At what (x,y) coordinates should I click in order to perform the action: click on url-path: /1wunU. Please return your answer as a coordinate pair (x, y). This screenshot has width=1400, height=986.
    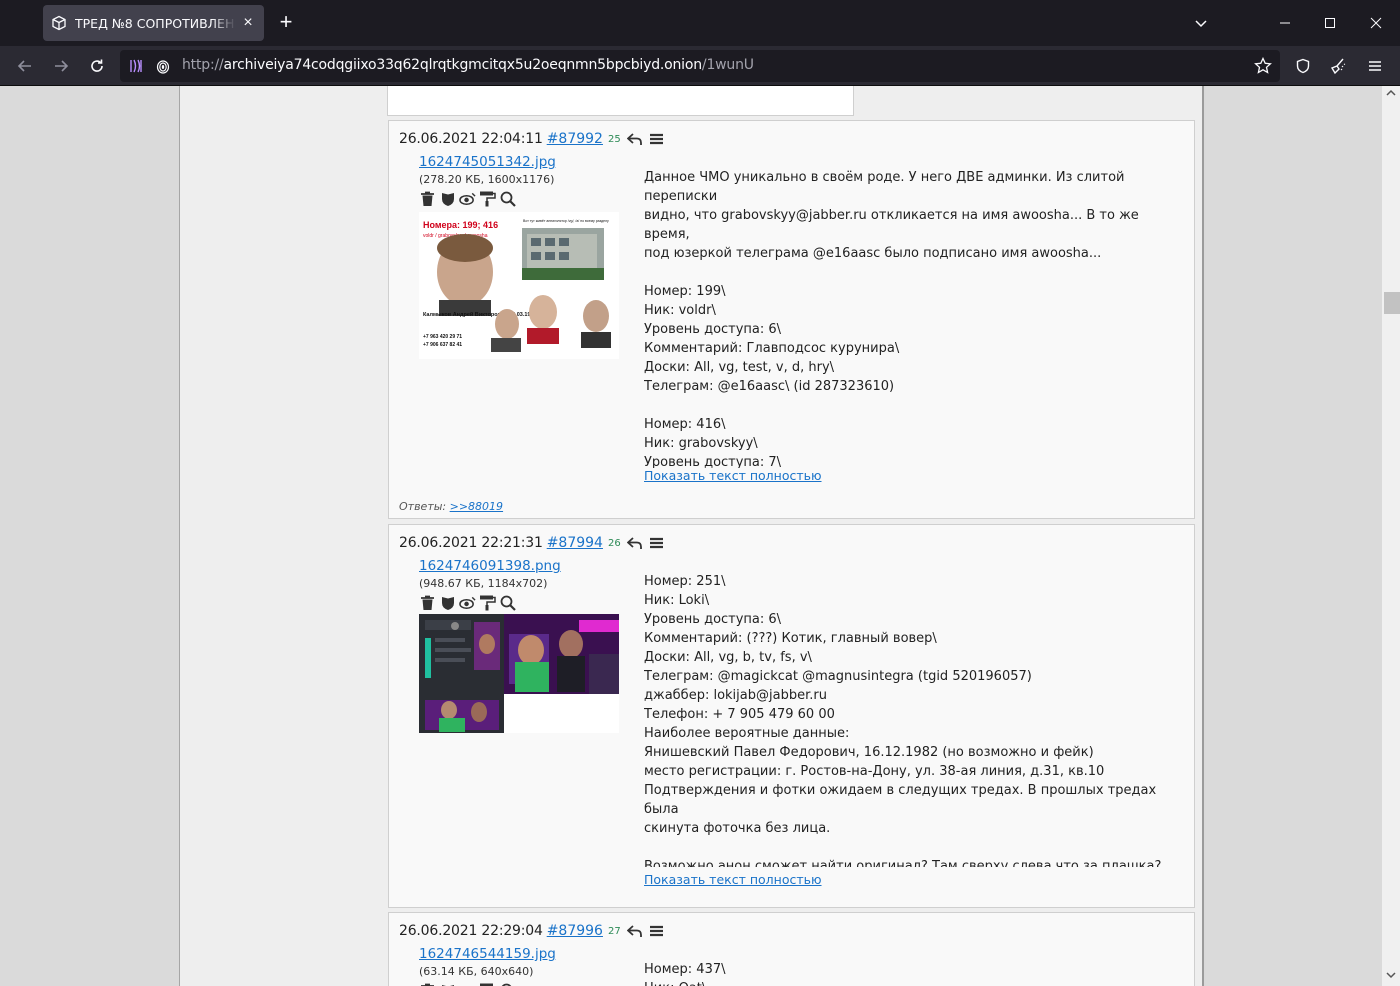
    Looking at the image, I should click on (727, 65).